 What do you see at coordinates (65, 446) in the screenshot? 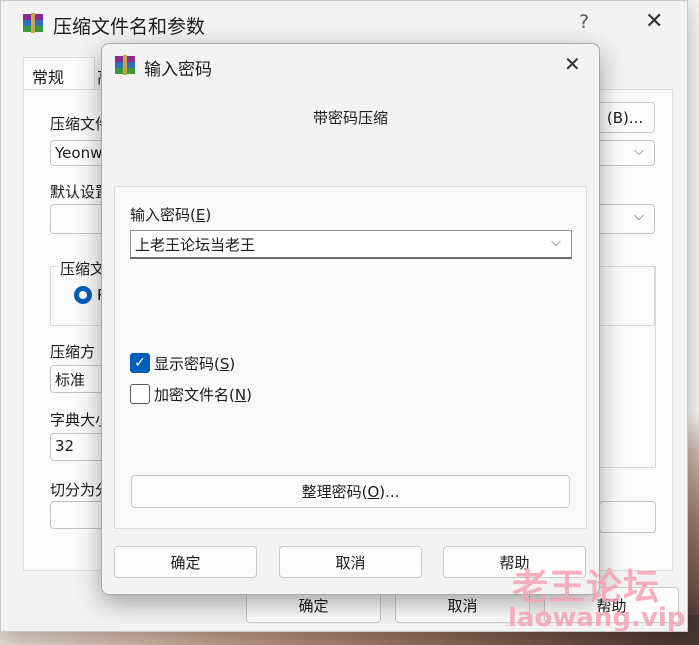
I see `dict-size-value: 32` at bounding box center [65, 446].